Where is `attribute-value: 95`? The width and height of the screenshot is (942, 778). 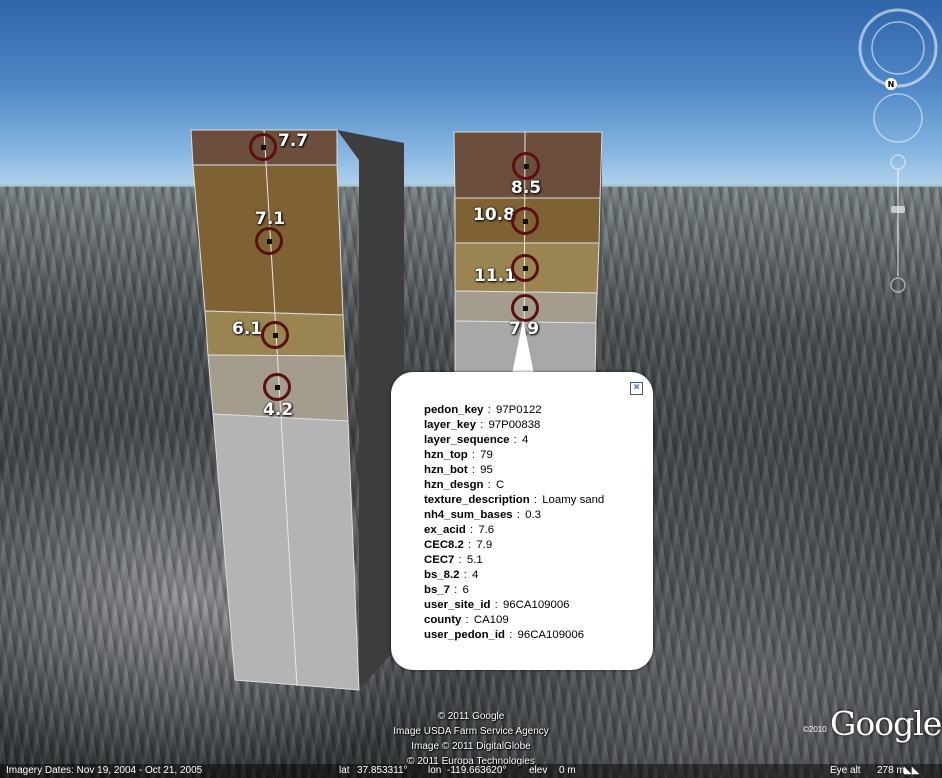
attribute-value: 95 is located at coordinates (486, 470).